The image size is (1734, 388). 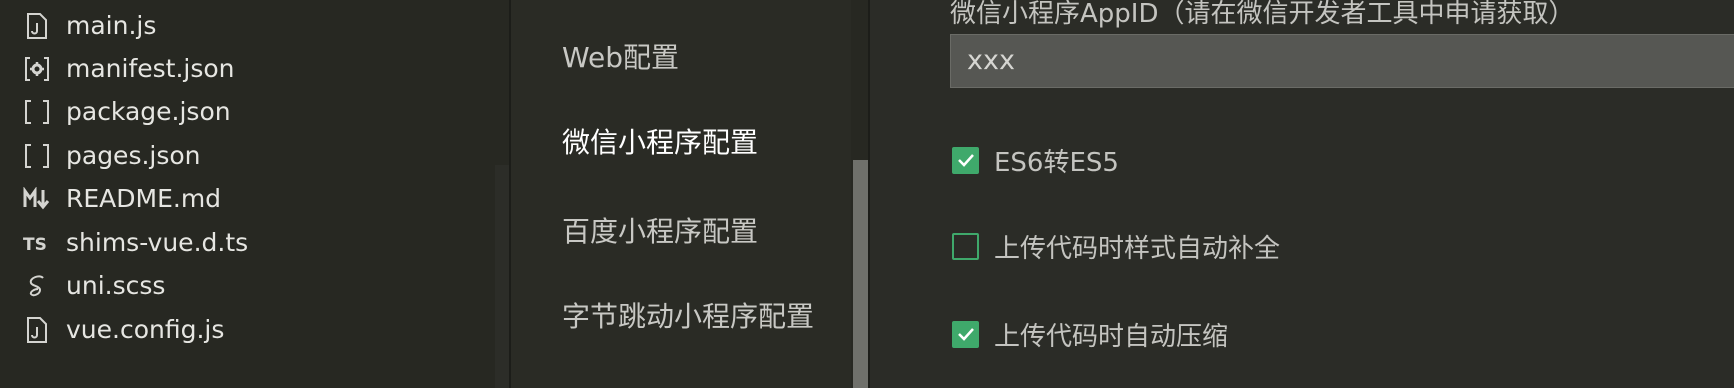 I want to click on file-name: pages.json, so click(x=133, y=155).